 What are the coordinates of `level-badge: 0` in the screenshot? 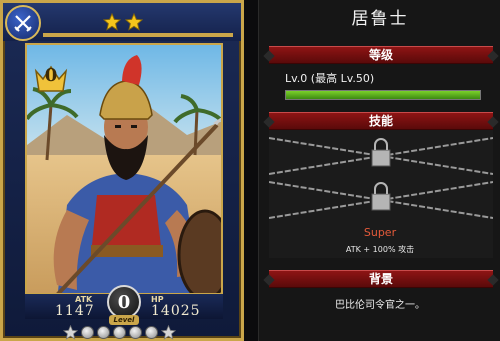 It's located at (124, 302).